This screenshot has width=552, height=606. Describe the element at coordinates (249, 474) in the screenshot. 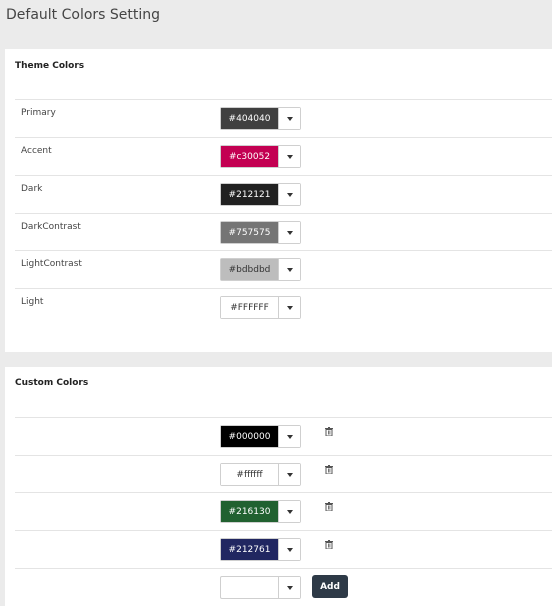

I see `custom-color-swatch: #ffffff` at that location.